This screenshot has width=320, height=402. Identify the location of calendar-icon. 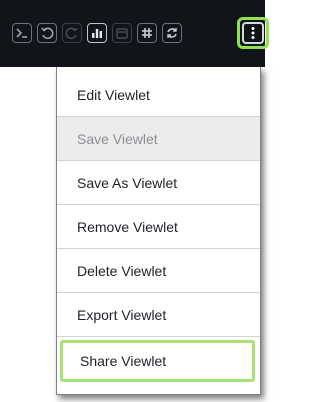
(122, 33).